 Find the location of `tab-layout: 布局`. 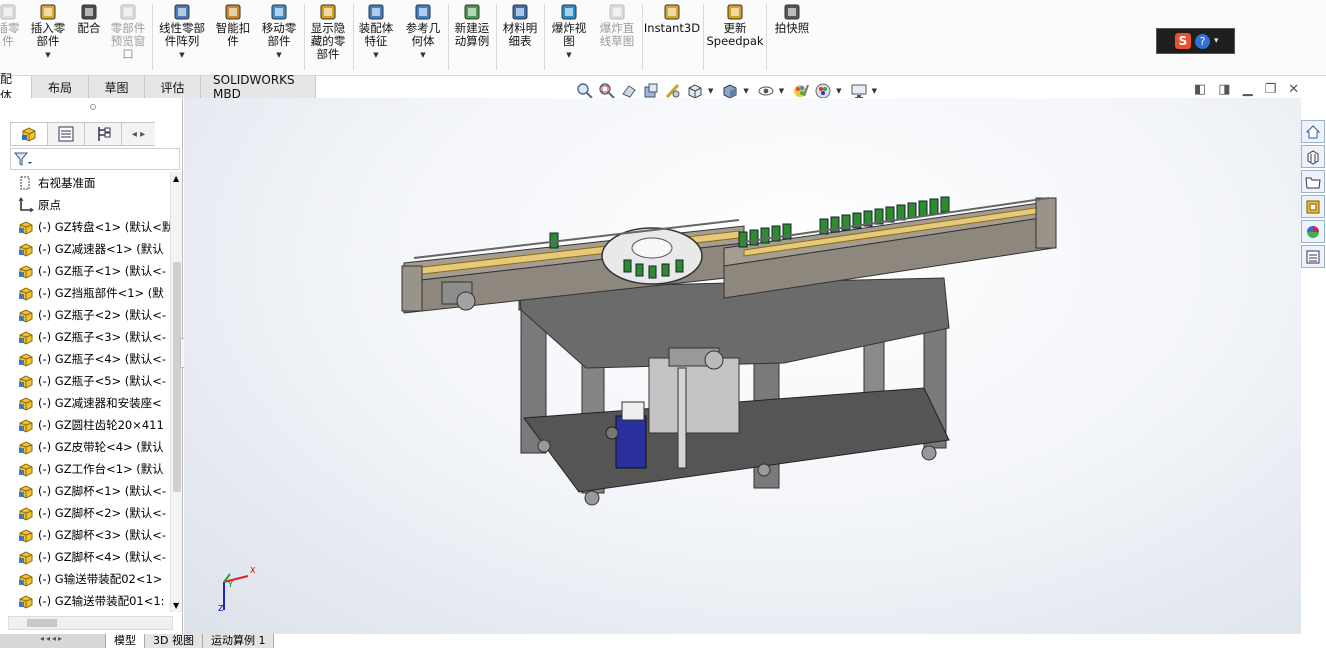

tab-layout: 布局 is located at coordinates (60, 87).